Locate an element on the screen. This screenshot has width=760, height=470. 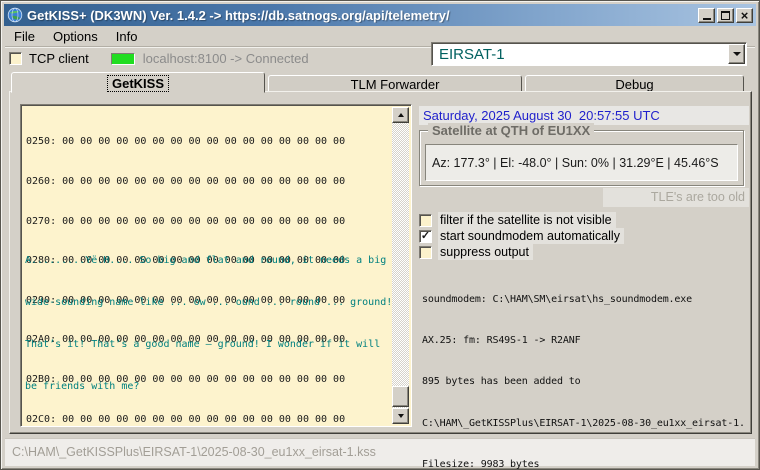
arrow-up-icon is located at coordinates (400, 115).